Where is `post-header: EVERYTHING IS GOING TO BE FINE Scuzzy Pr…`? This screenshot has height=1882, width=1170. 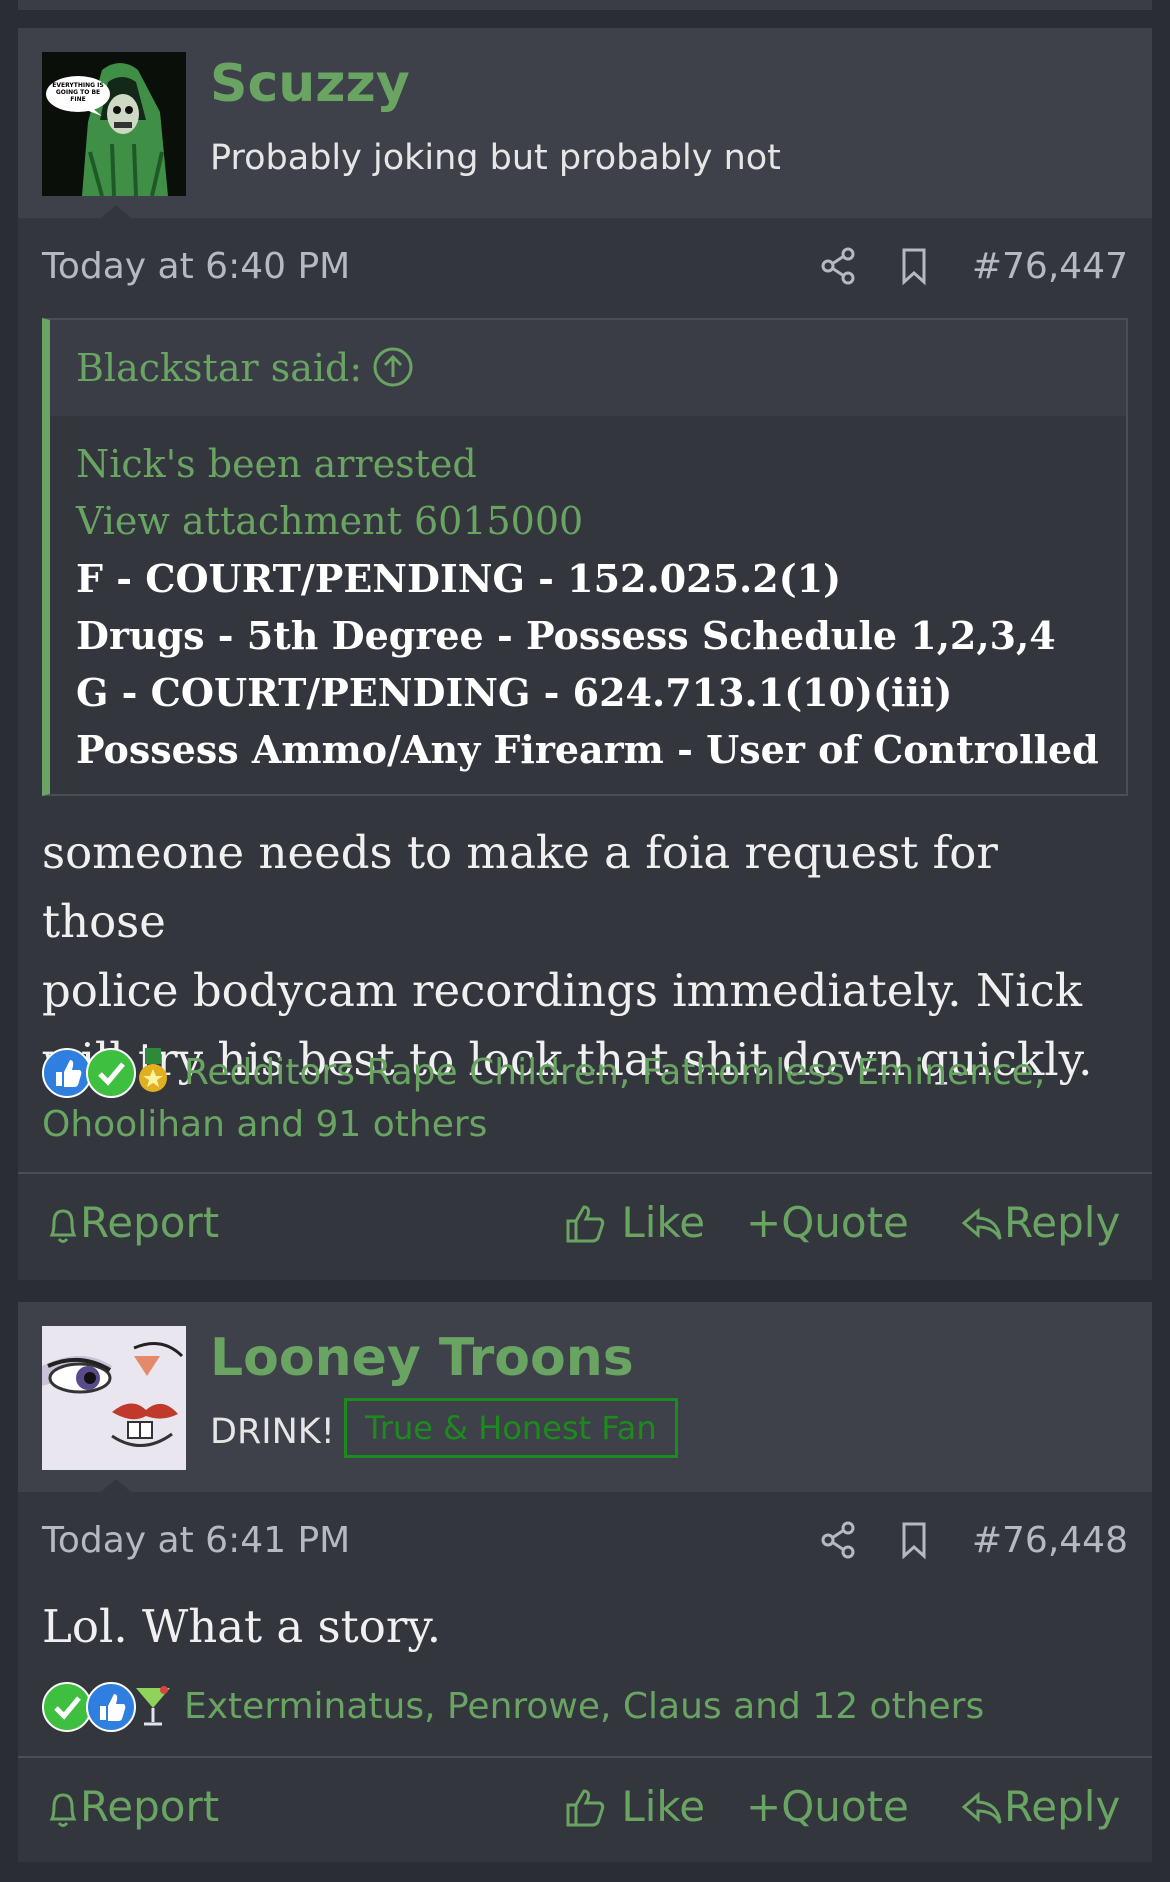
post-header: EVERYTHING IS GOING TO BE FINE Scuzzy Pr… is located at coordinates (585, 123).